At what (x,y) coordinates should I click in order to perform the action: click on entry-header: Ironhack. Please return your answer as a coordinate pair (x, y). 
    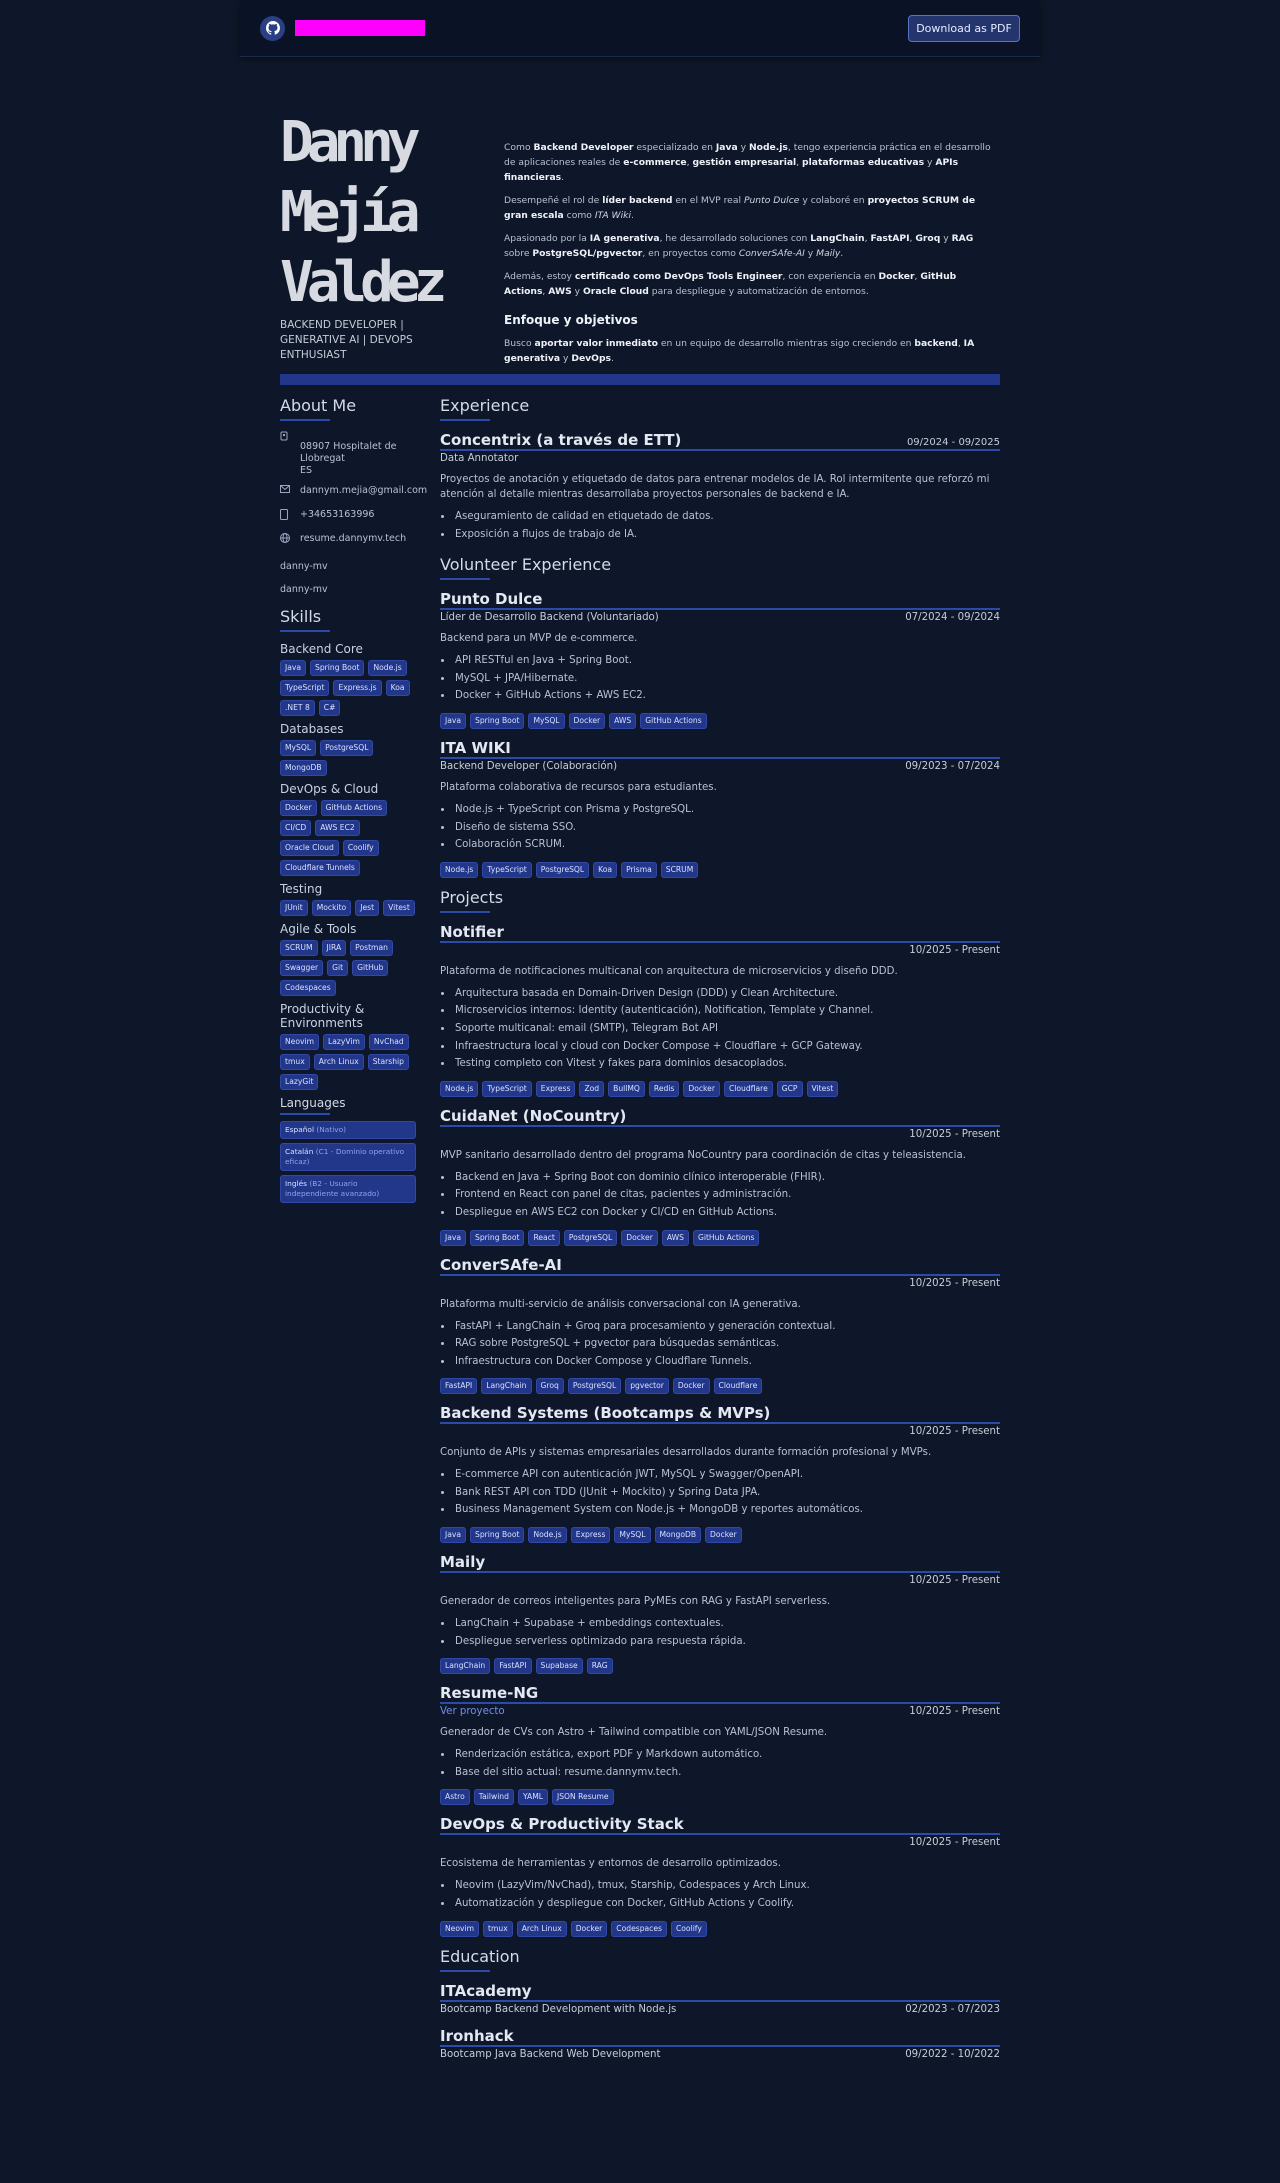
    Looking at the image, I should click on (720, 2037).